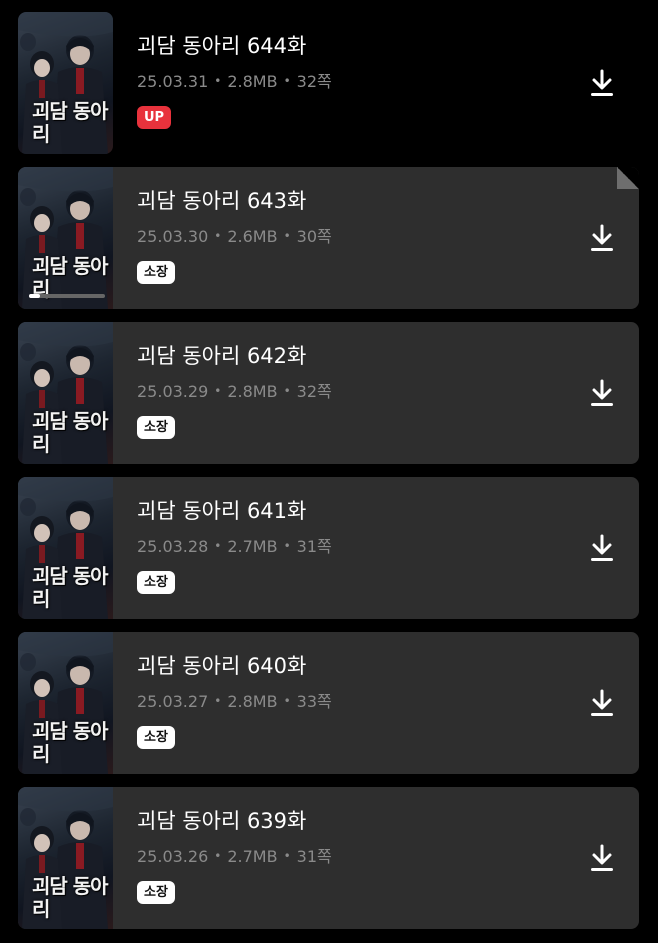  I want to click on episode-title: 괴담 동아리 643화, so click(222, 201).